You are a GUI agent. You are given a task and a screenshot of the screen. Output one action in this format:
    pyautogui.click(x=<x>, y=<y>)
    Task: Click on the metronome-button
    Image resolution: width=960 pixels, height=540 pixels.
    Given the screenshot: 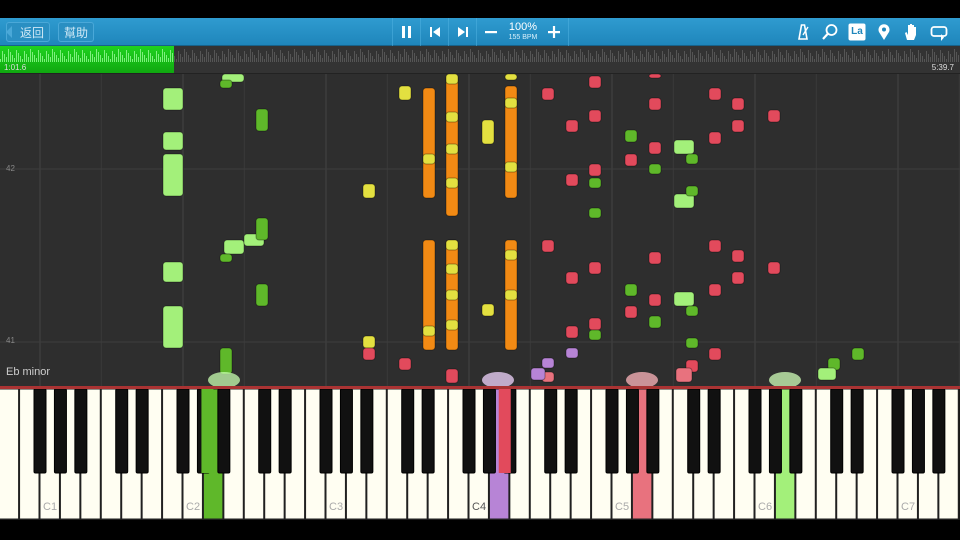 What is the action you would take?
    pyautogui.click(x=803, y=32)
    